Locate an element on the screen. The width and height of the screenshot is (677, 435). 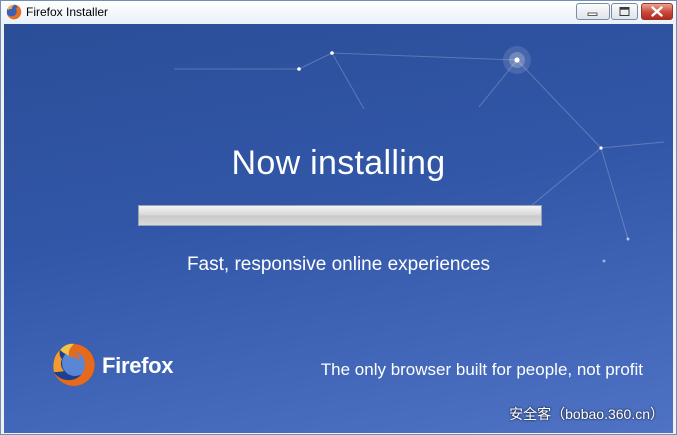
maximize-button is located at coordinates (624, 11).